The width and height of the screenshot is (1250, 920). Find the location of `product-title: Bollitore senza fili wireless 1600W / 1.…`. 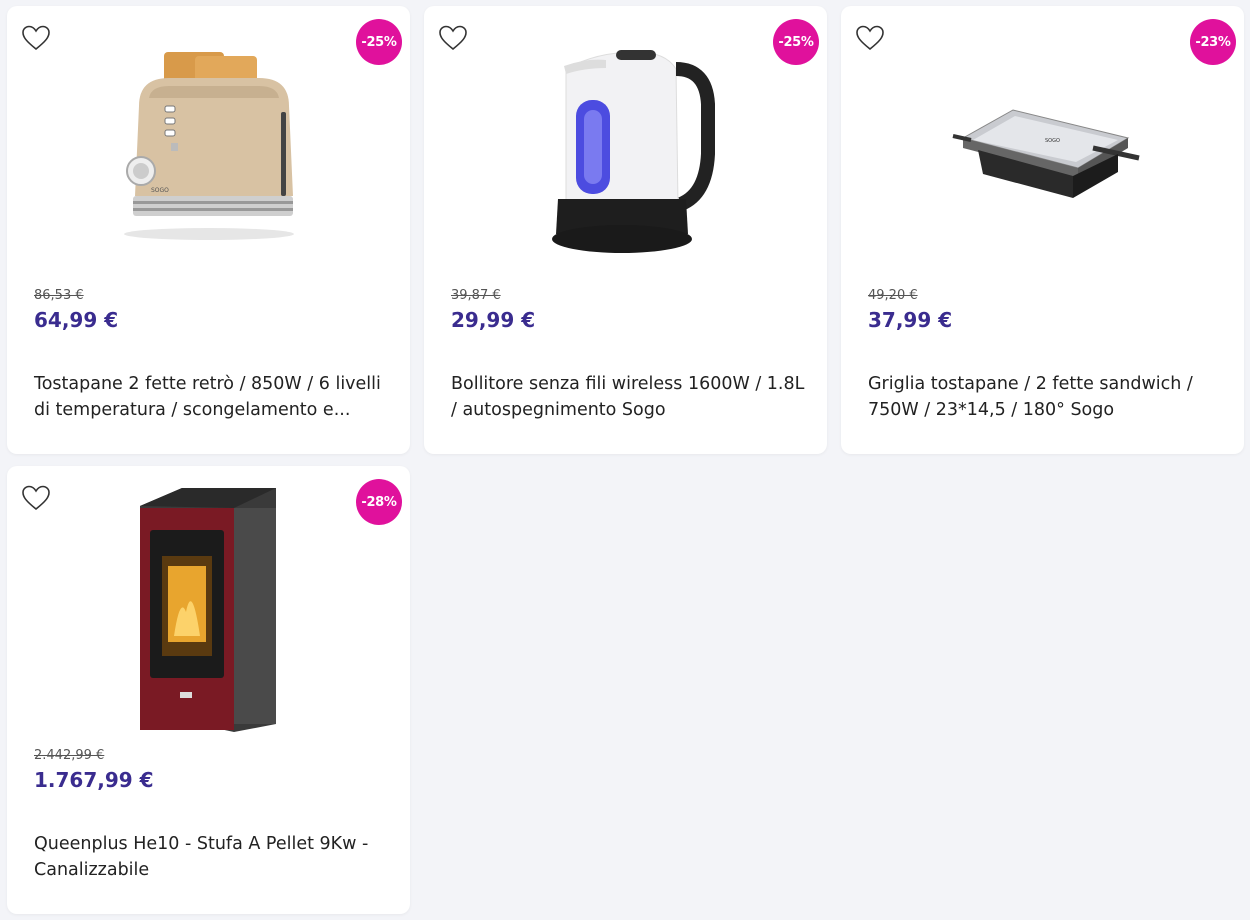

product-title: Bollitore senza fili wireless 1600W / 1.… is located at coordinates (629, 397).